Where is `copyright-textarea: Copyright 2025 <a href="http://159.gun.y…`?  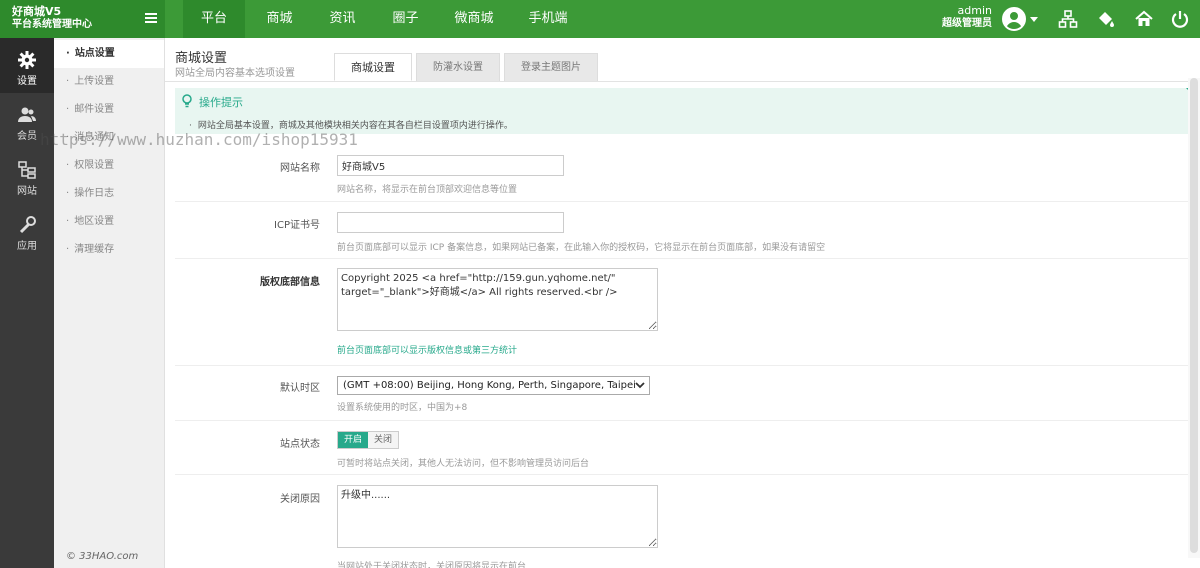 copyright-textarea: Copyright 2025 <a href="http://159.gun.y… is located at coordinates (497, 299).